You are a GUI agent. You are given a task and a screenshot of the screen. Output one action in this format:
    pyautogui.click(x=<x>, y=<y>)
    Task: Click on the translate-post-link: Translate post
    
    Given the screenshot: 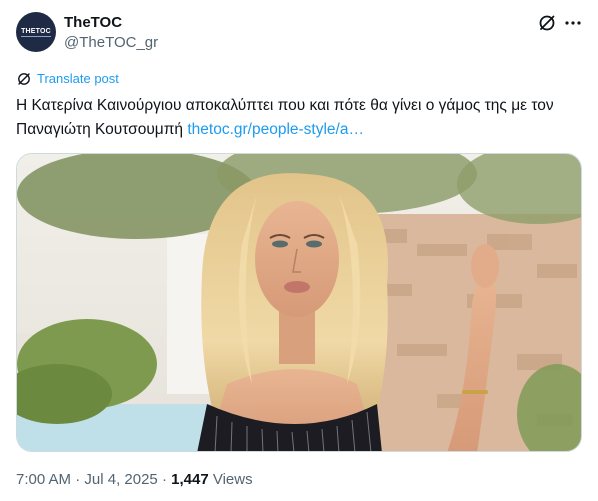 What is the action you would take?
    pyautogui.click(x=67, y=79)
    